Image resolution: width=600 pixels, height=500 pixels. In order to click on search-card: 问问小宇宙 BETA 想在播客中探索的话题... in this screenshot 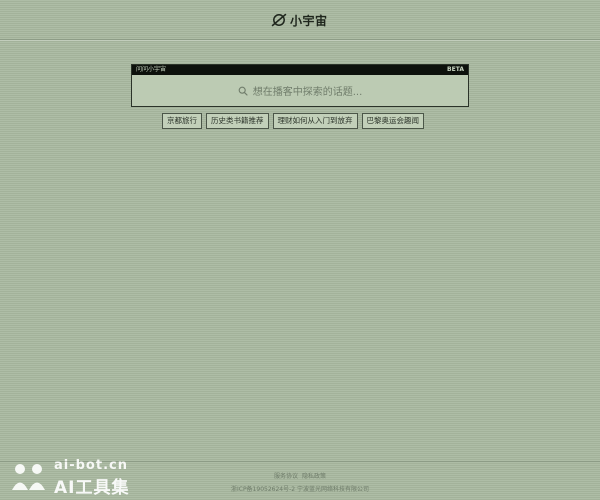, I will do `click(300, 85)`.